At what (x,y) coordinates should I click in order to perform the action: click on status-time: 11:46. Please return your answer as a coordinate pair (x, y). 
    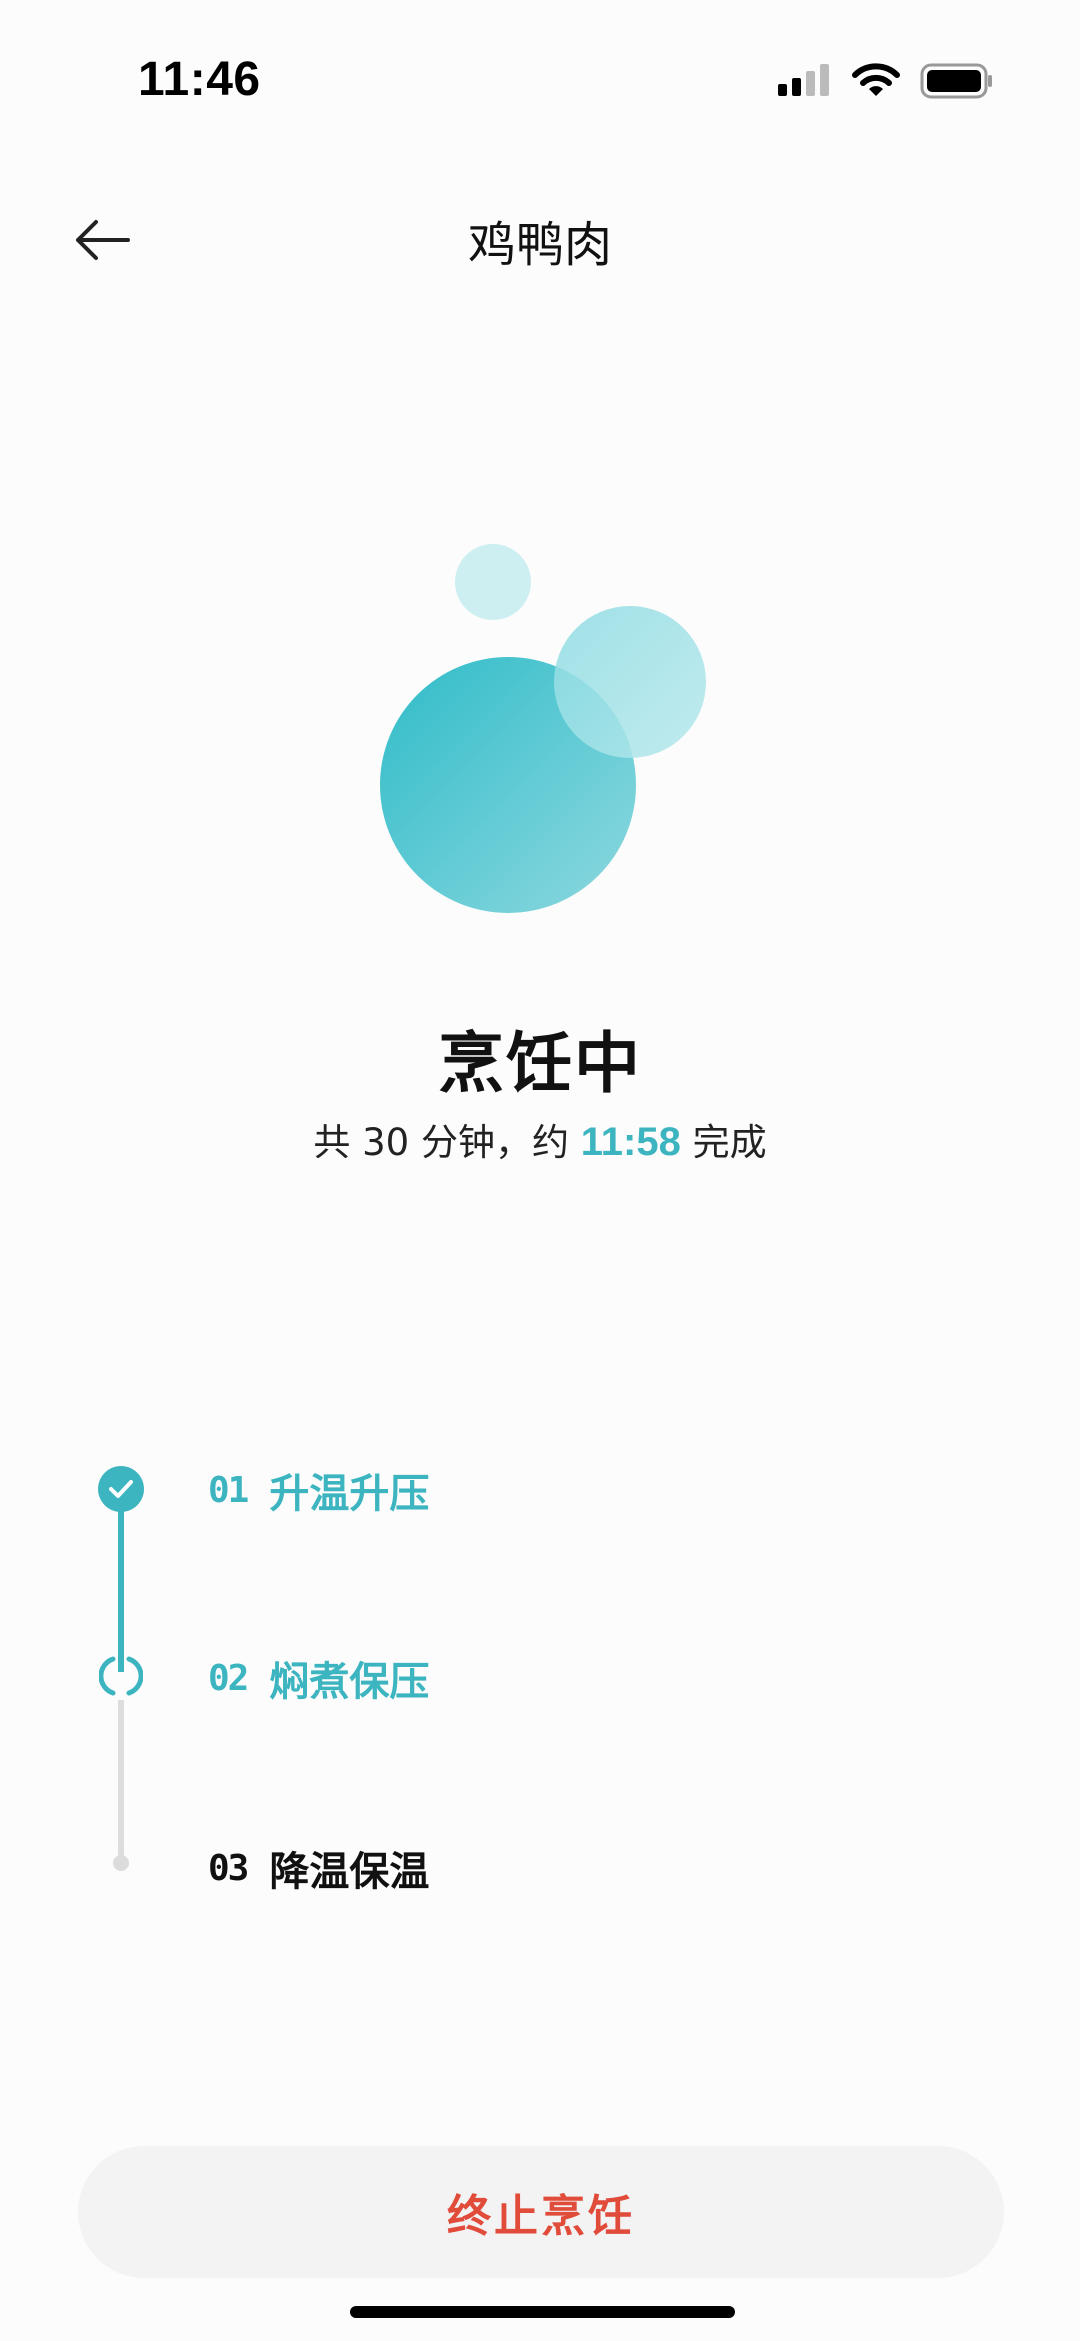
    Looking at the image, I should click on (199, 79).